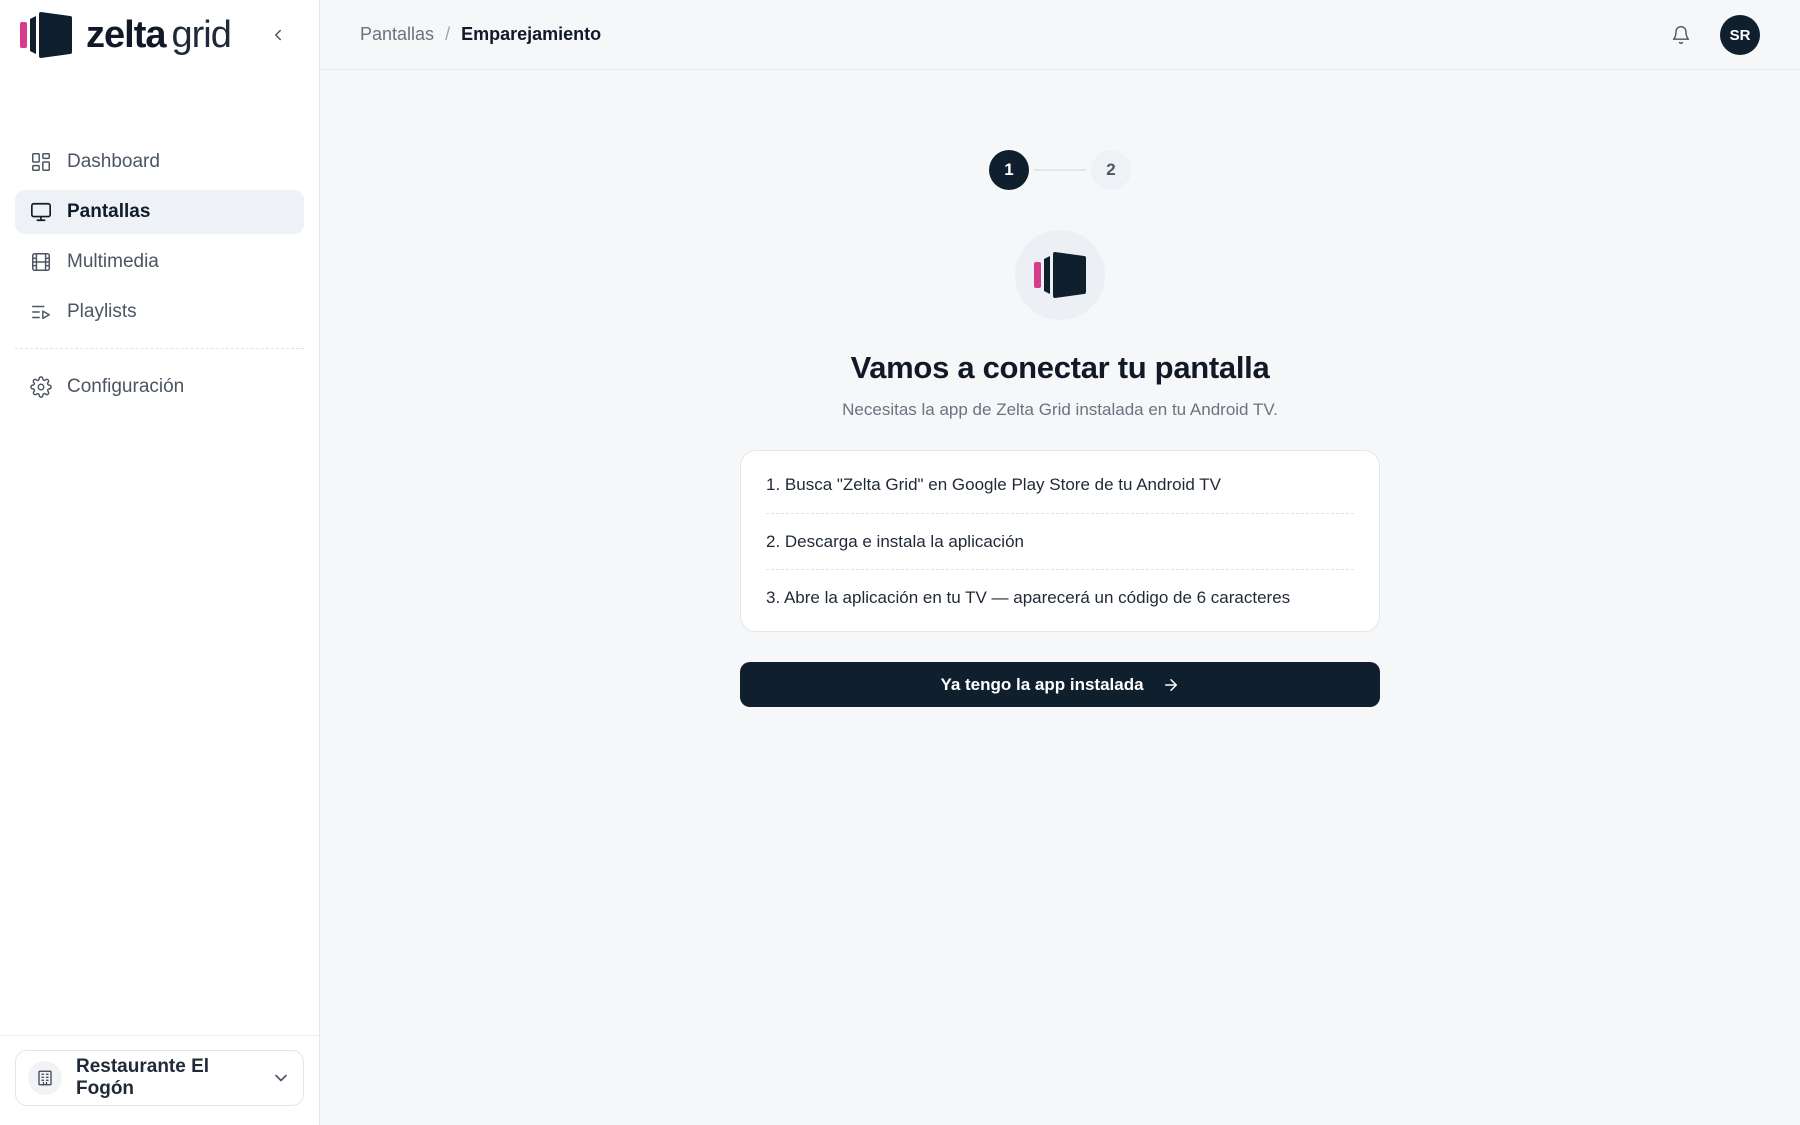  Describe the element at coordinates (1009, 170) in the screenshot. I see `step-1: 1` at that location.